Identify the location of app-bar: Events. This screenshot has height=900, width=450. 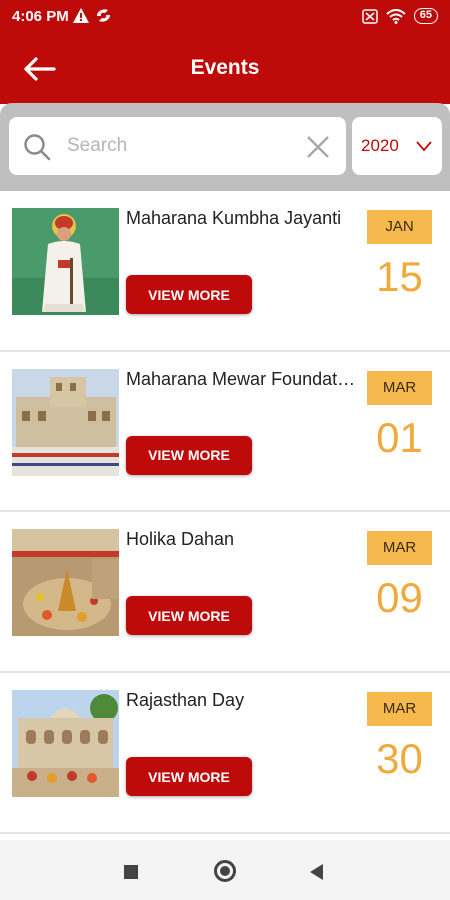
(225, 69).